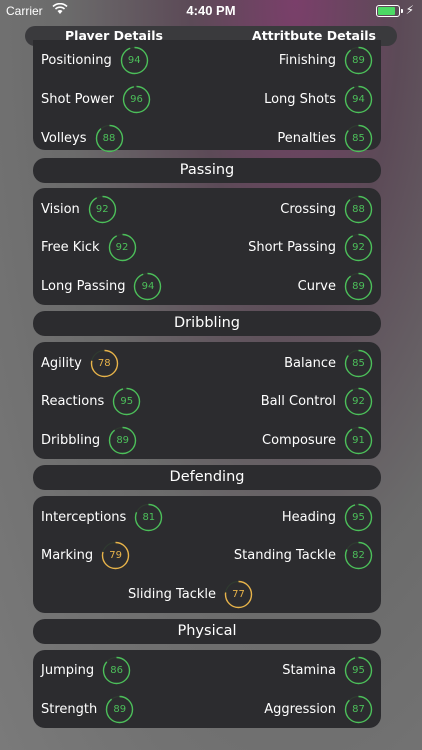 Image resolution: width=422 pixels, height=750 pixels. Describe the element at coordinates (207, 363) in the screenshot. I see `attribute-row: Agility 78 Balance 85` at that location.